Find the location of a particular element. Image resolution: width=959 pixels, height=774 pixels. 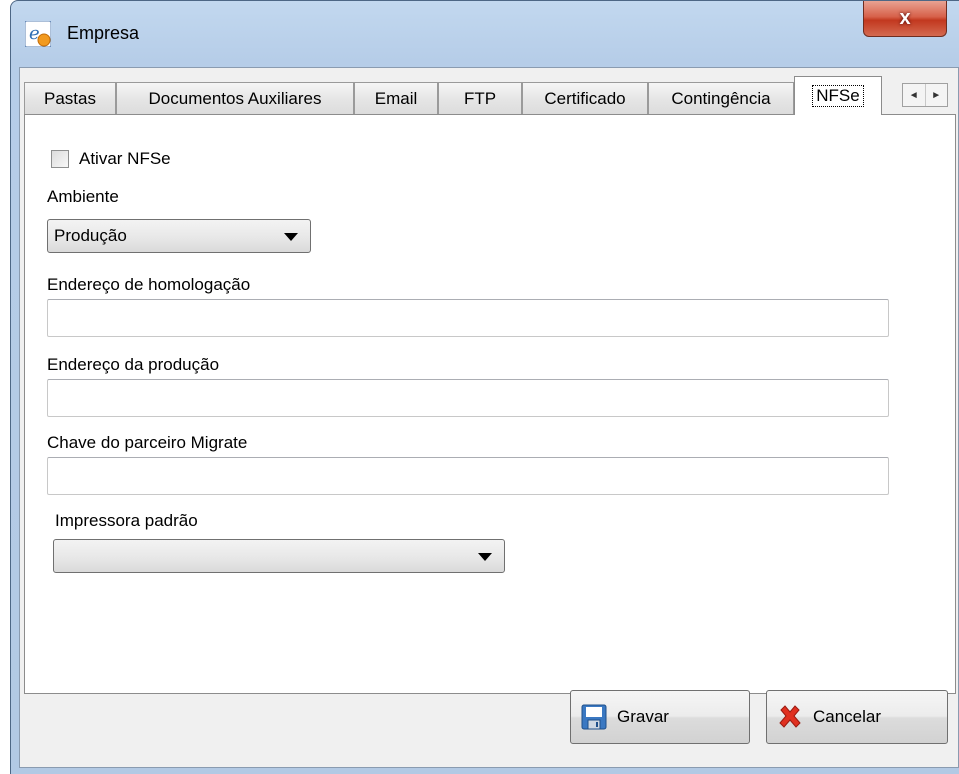

impressora-label: Impressora padrão is located at coordinates (126, 520).